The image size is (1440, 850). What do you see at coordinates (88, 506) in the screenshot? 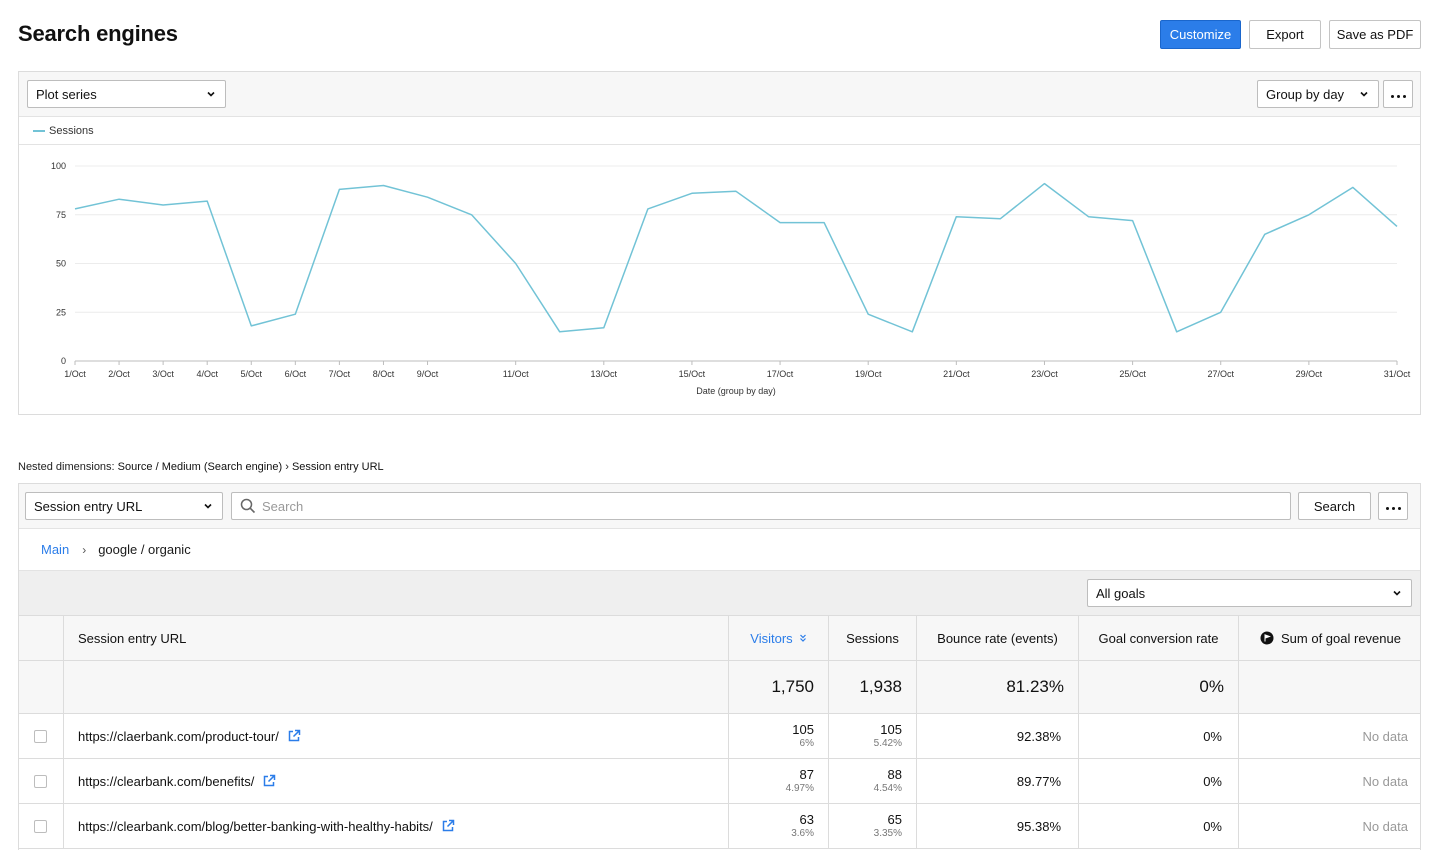
I see `dimension-label: Session entry URL` at bounding box center [88, 506].